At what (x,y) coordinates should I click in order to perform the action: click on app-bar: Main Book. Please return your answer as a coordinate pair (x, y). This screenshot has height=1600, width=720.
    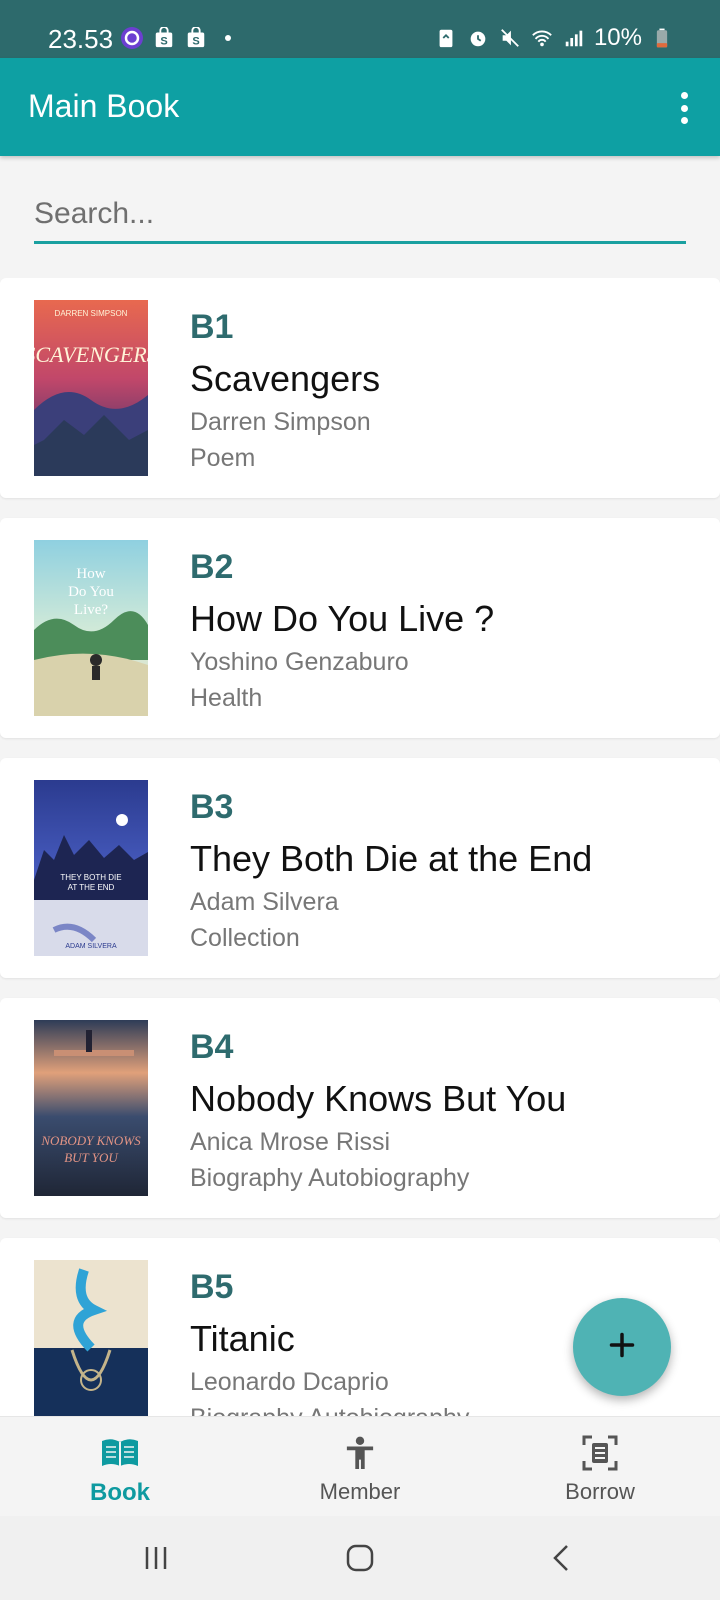
    Looking at the image, I should click on (360, 107).